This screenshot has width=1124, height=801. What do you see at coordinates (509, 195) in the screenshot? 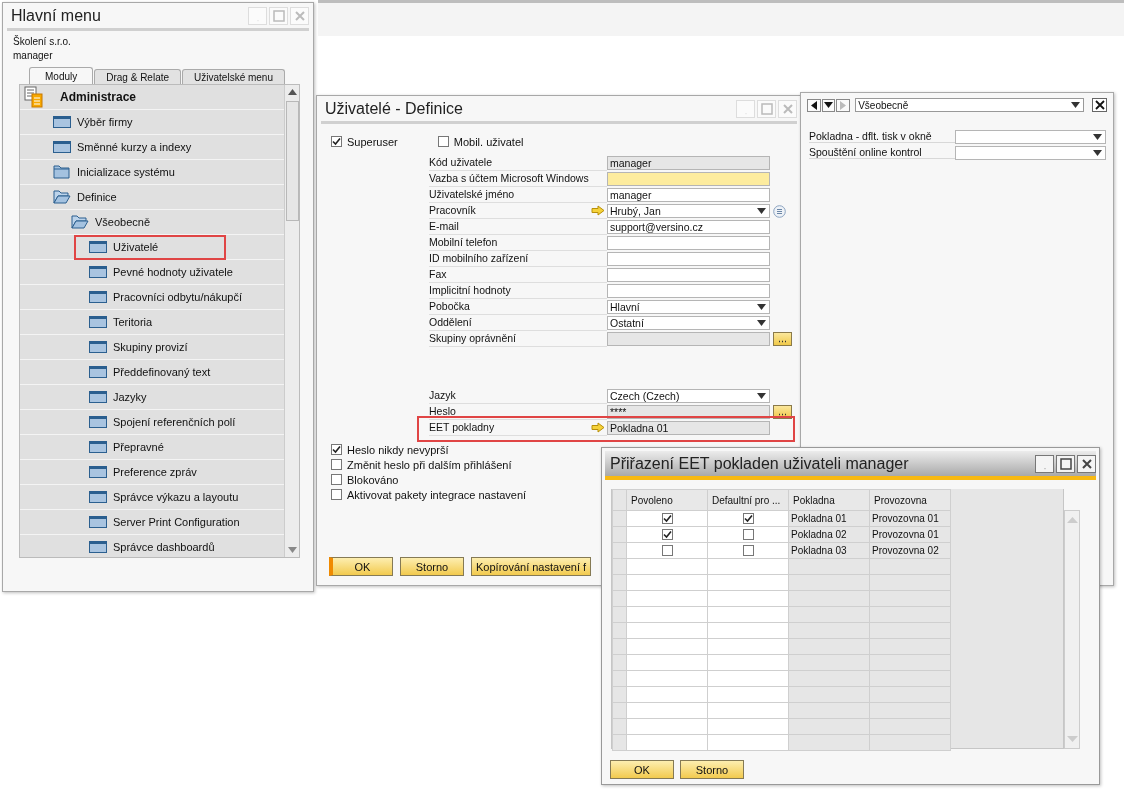
I see `field-label: Uživatelské jméno` at bounding box center [509, 195].